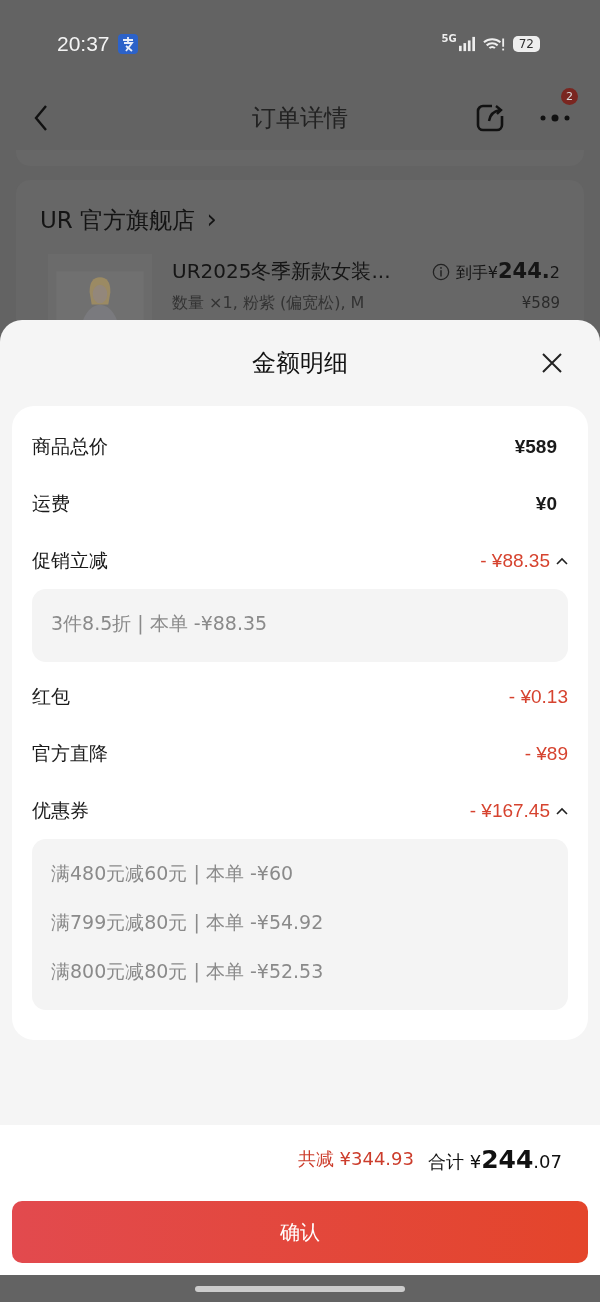 The height and width of the screenshot is (1302, 600). I want to click on discount-line: 满799元减80元 | 本单 -¥54.92, so click(188, 923).